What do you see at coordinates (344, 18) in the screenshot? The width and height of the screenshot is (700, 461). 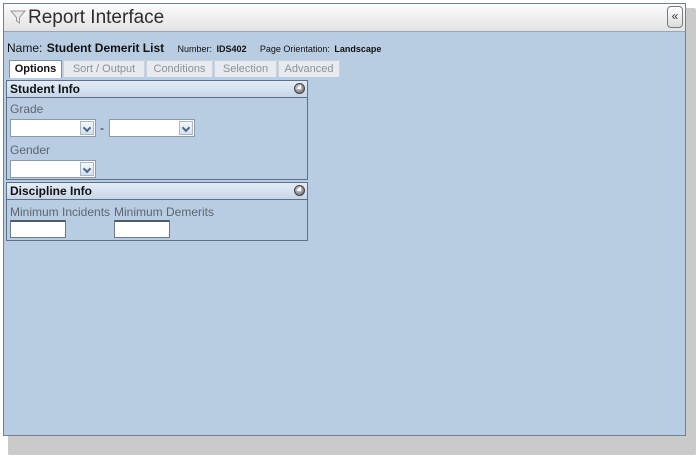 I see `title-bar: Report Interface «` at bounding box center [344, 18].